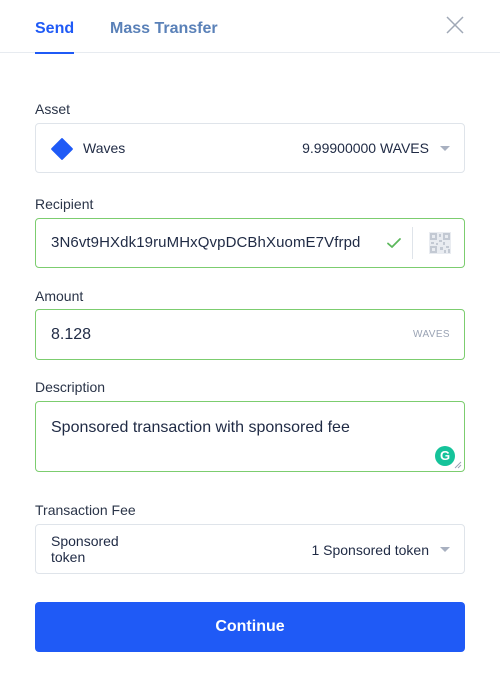 The image size is (500, 687). Describe the element at coordinates (59, 296) in the screenshot. I see `amount-label: Amount` at that location.